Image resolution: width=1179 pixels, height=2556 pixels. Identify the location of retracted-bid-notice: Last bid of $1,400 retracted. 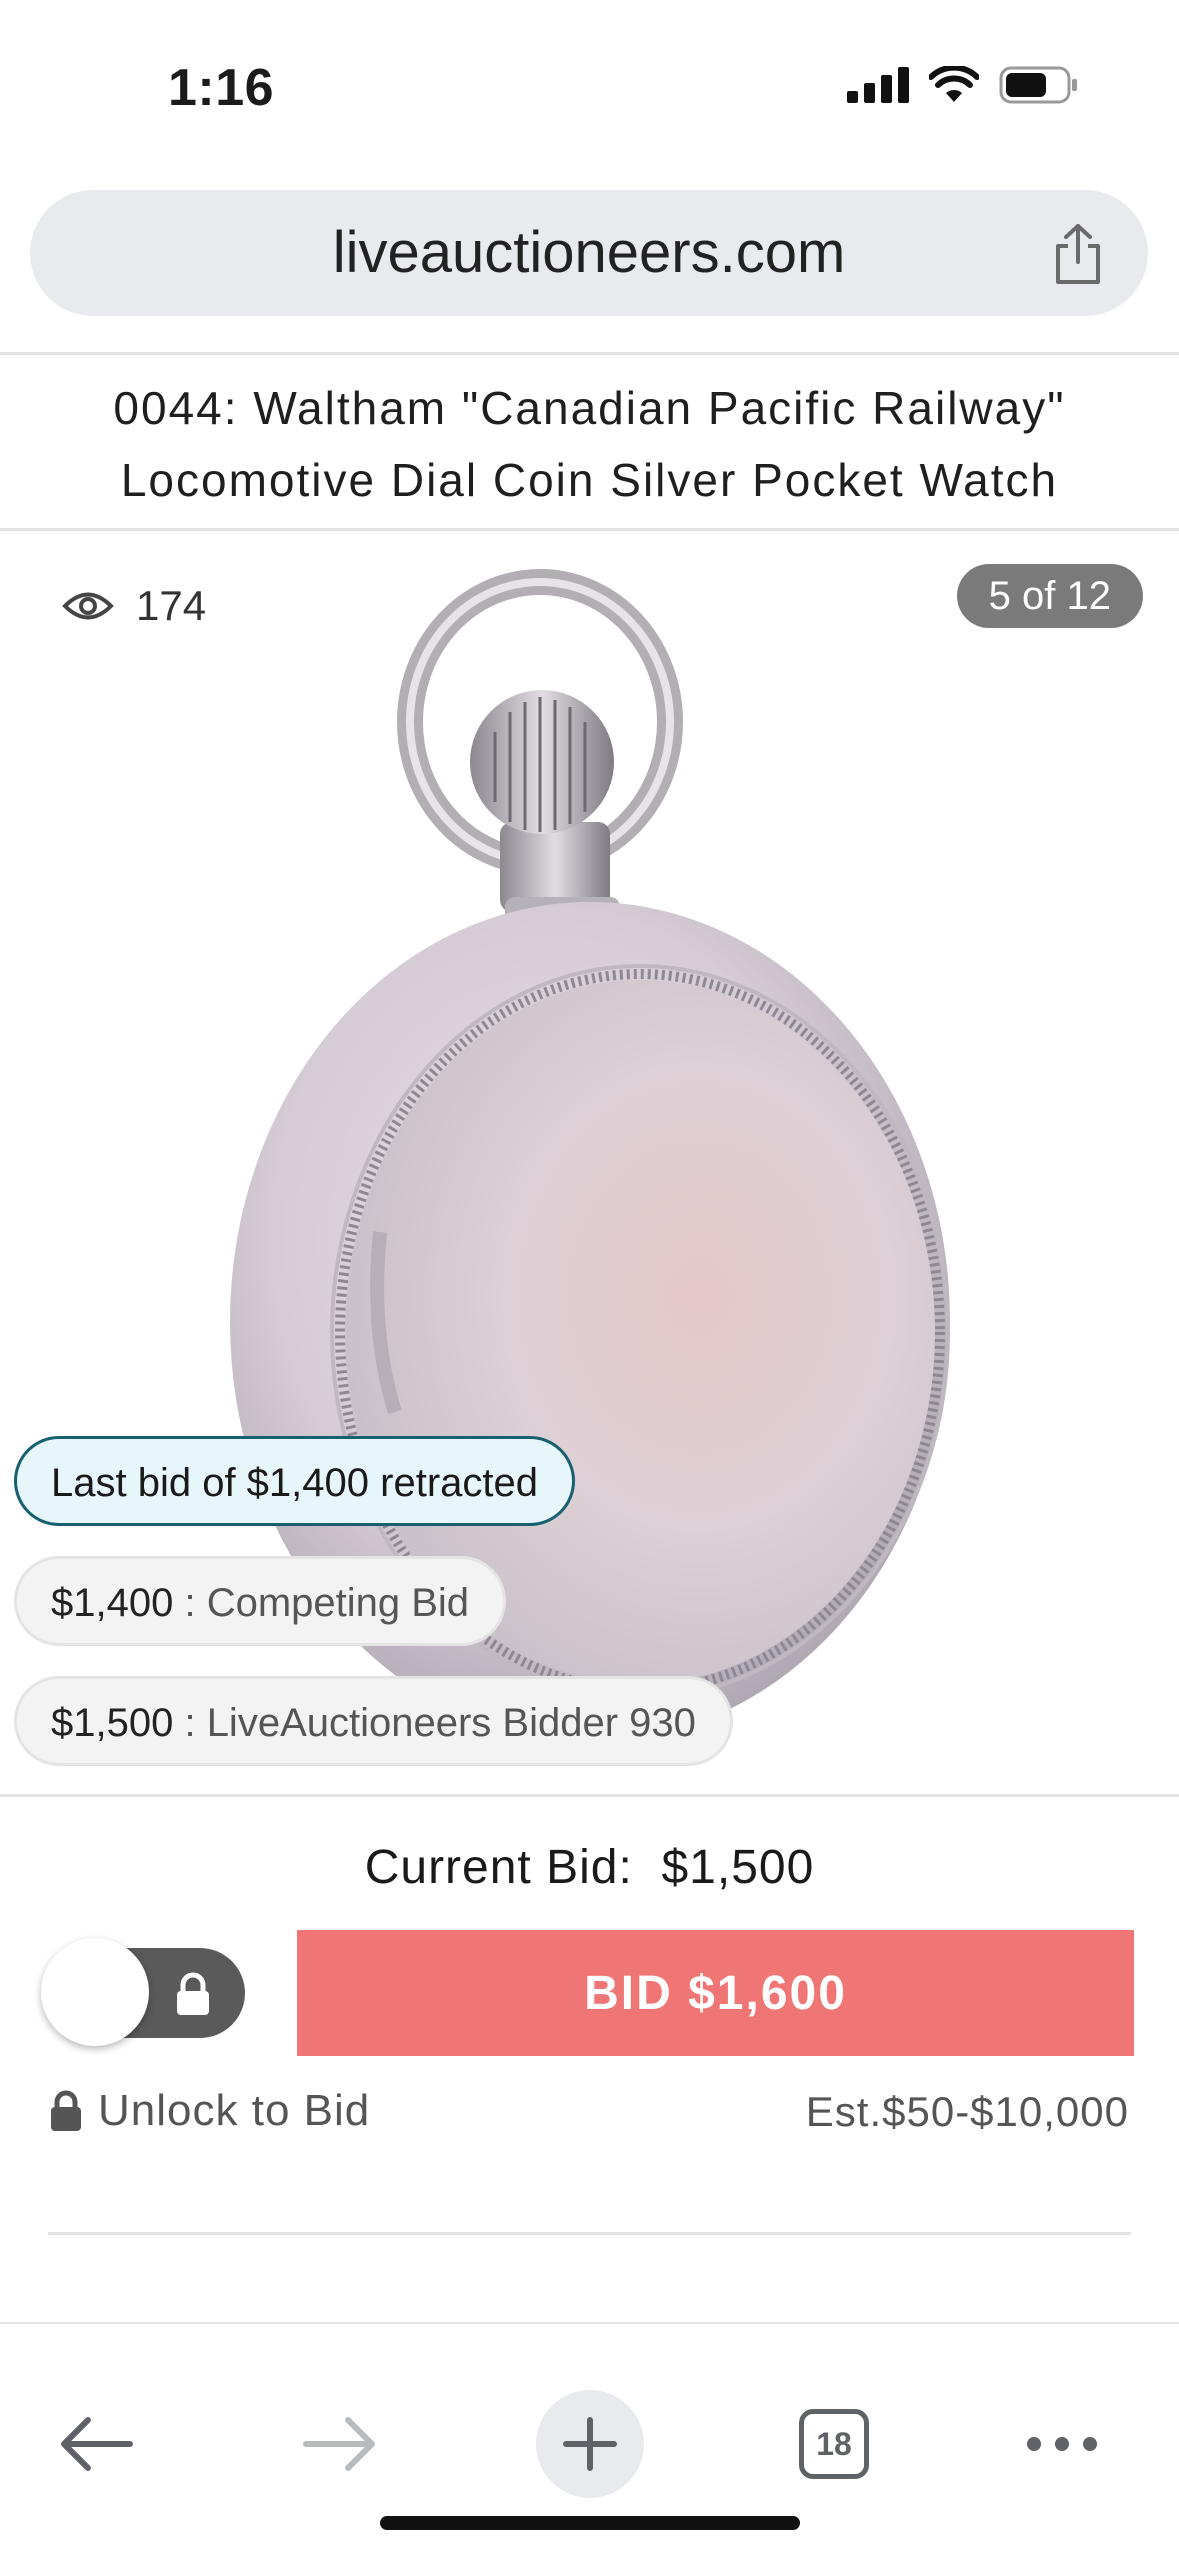
(294, 1481).